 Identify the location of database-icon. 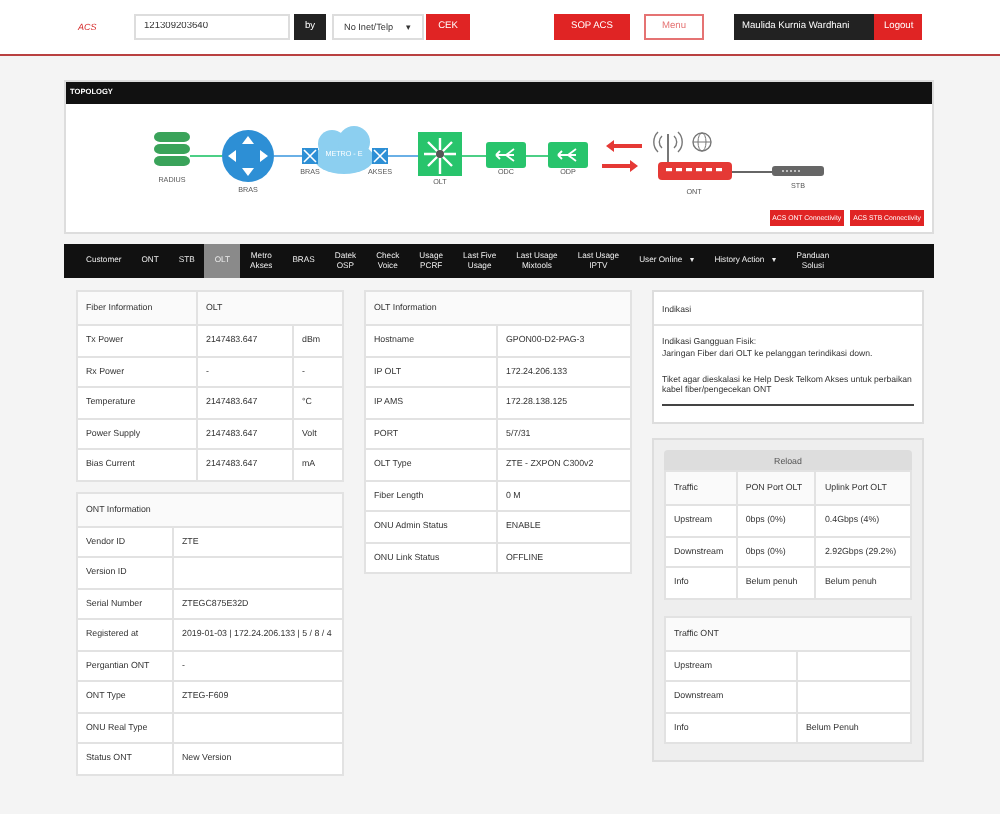
(172, 149).